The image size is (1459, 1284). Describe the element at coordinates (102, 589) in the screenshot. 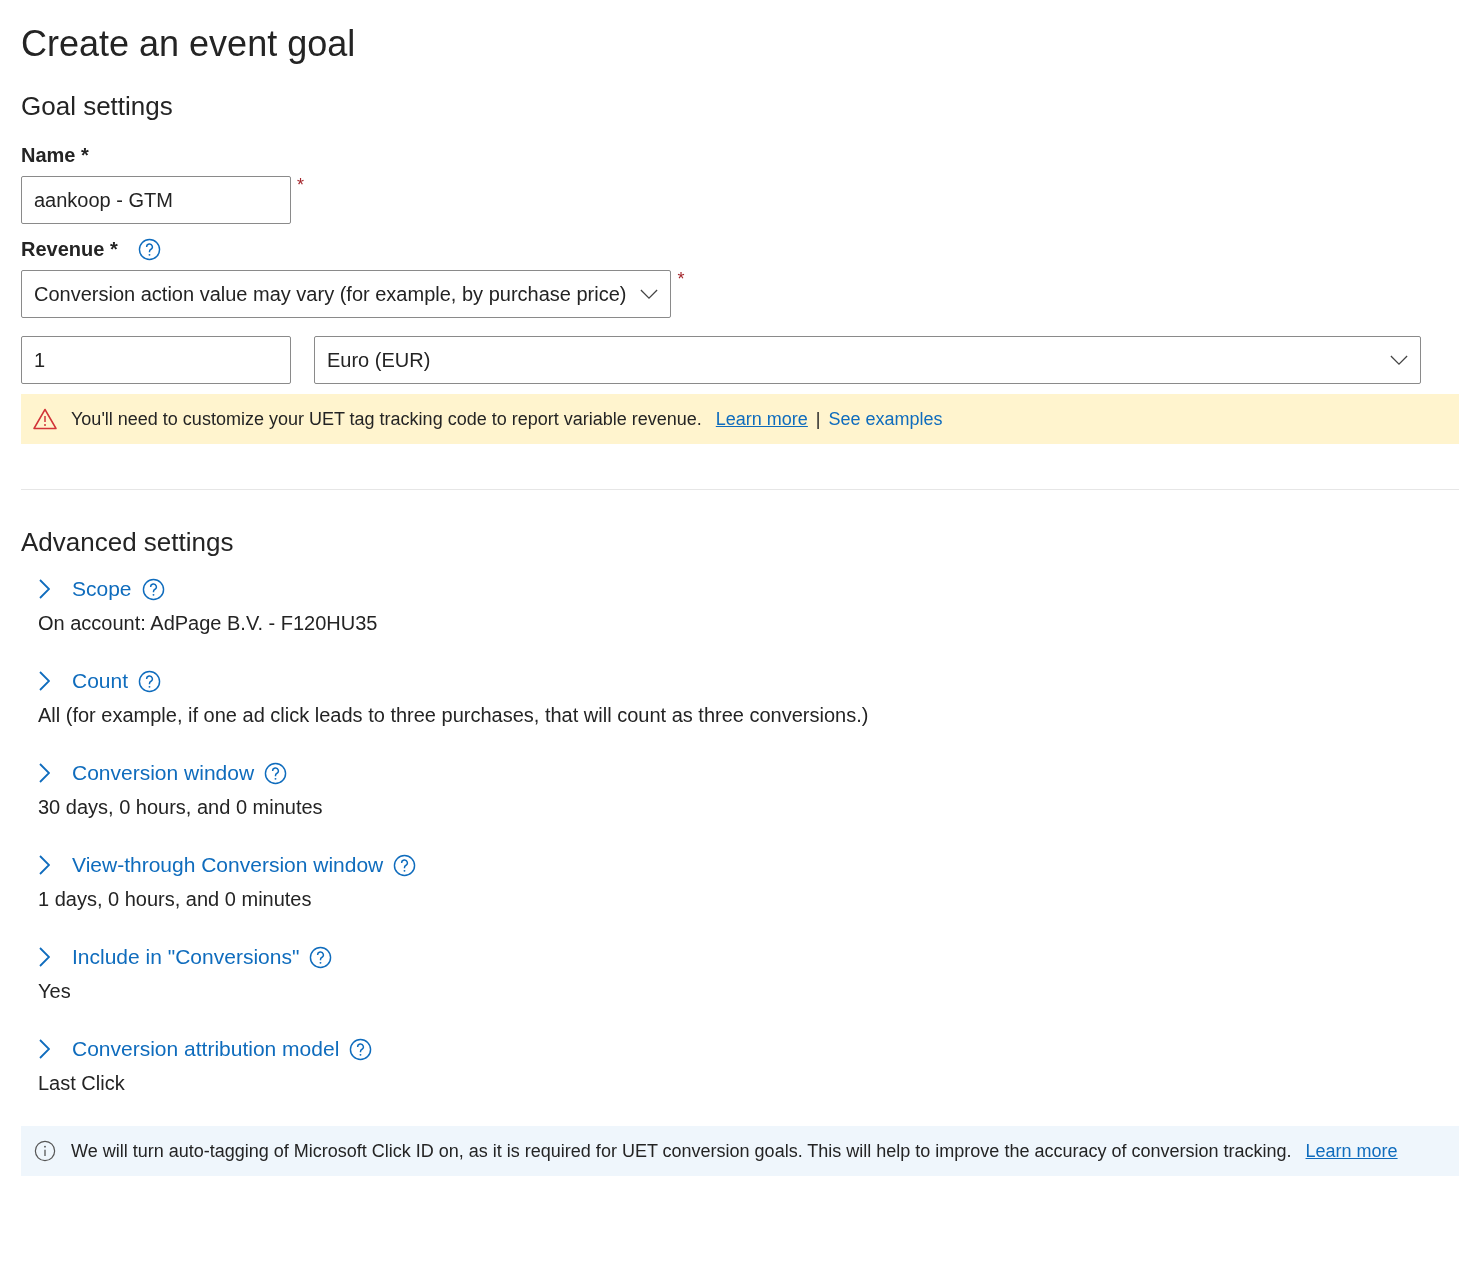

I see `setting-toggle: Scope` at that location.